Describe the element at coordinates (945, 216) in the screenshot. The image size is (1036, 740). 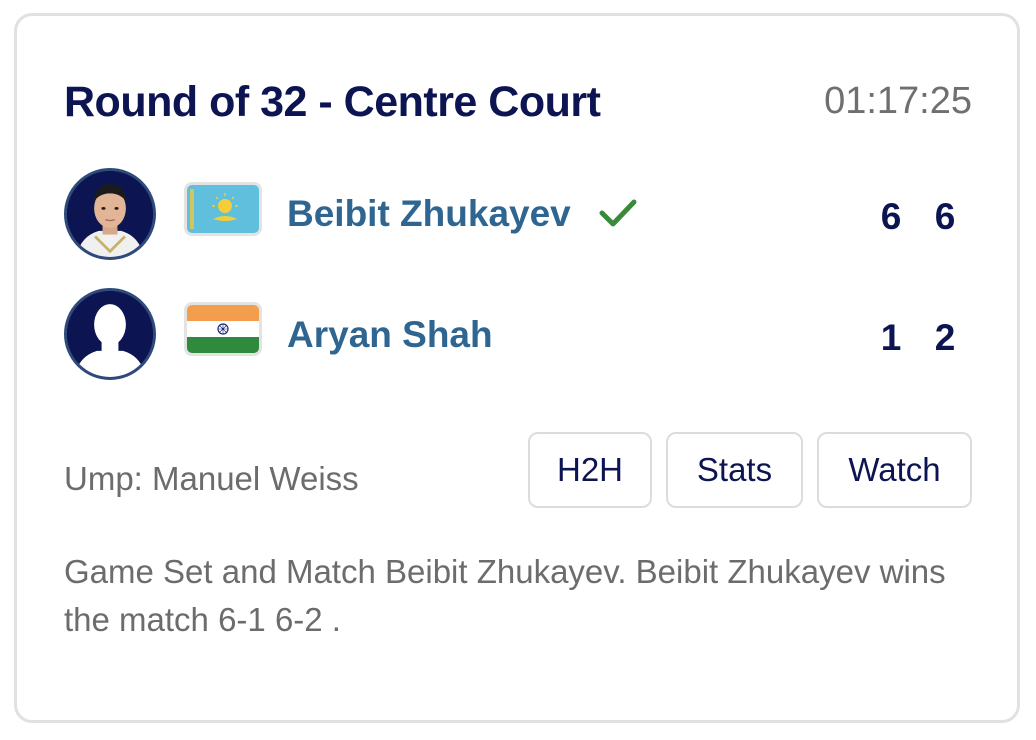
I see `player-1-set-2-score: 6` at that location.